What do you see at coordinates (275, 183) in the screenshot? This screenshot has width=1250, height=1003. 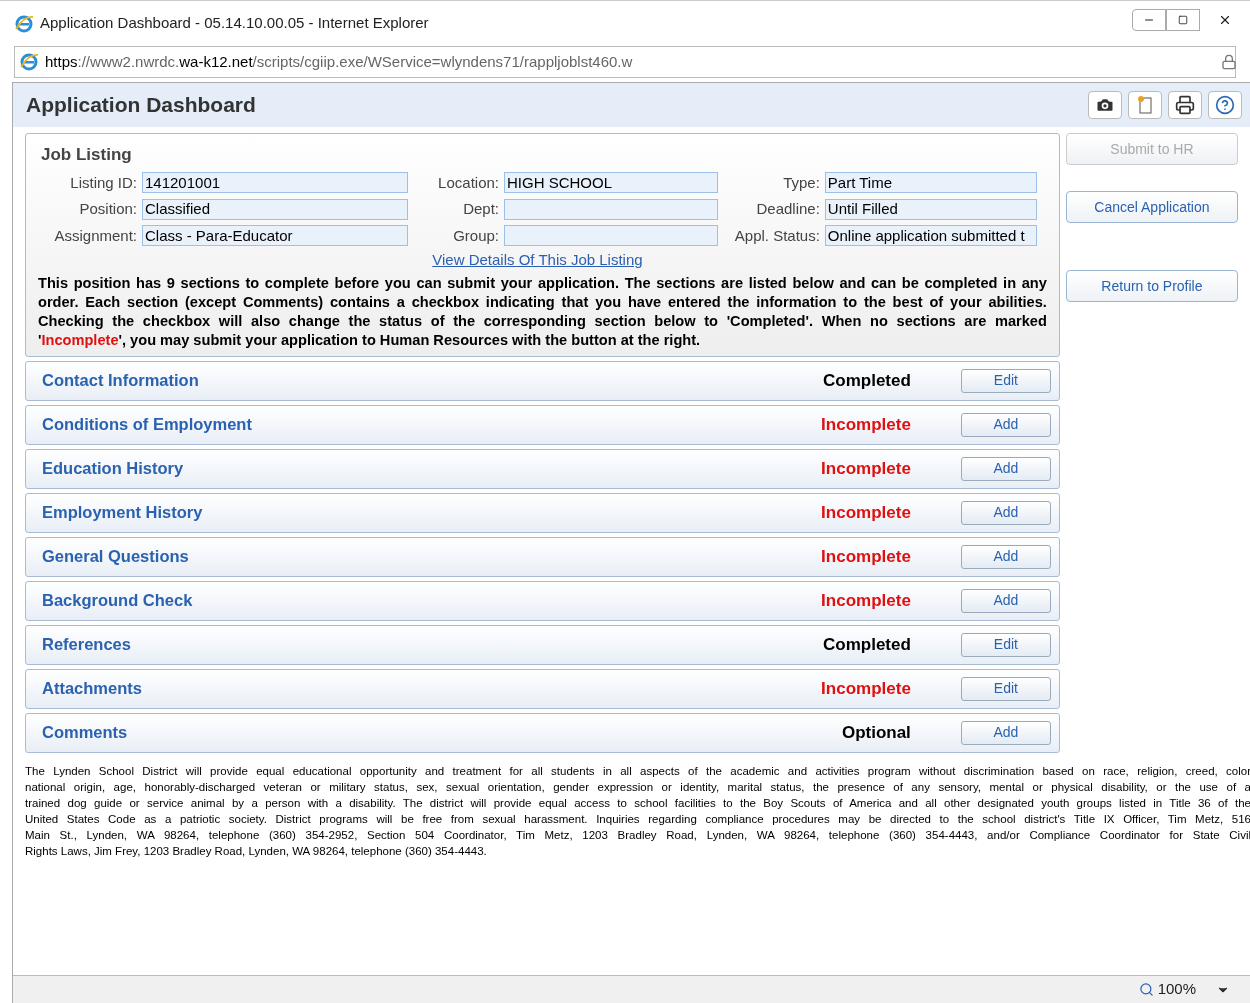 I see `text-field: 141201001` at bounding box center [275, 183].